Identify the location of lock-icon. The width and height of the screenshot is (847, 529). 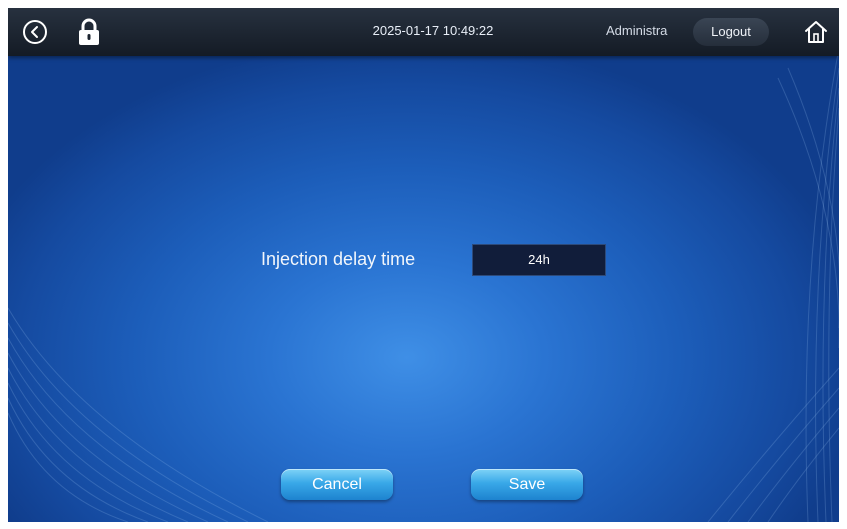
(89, 31).